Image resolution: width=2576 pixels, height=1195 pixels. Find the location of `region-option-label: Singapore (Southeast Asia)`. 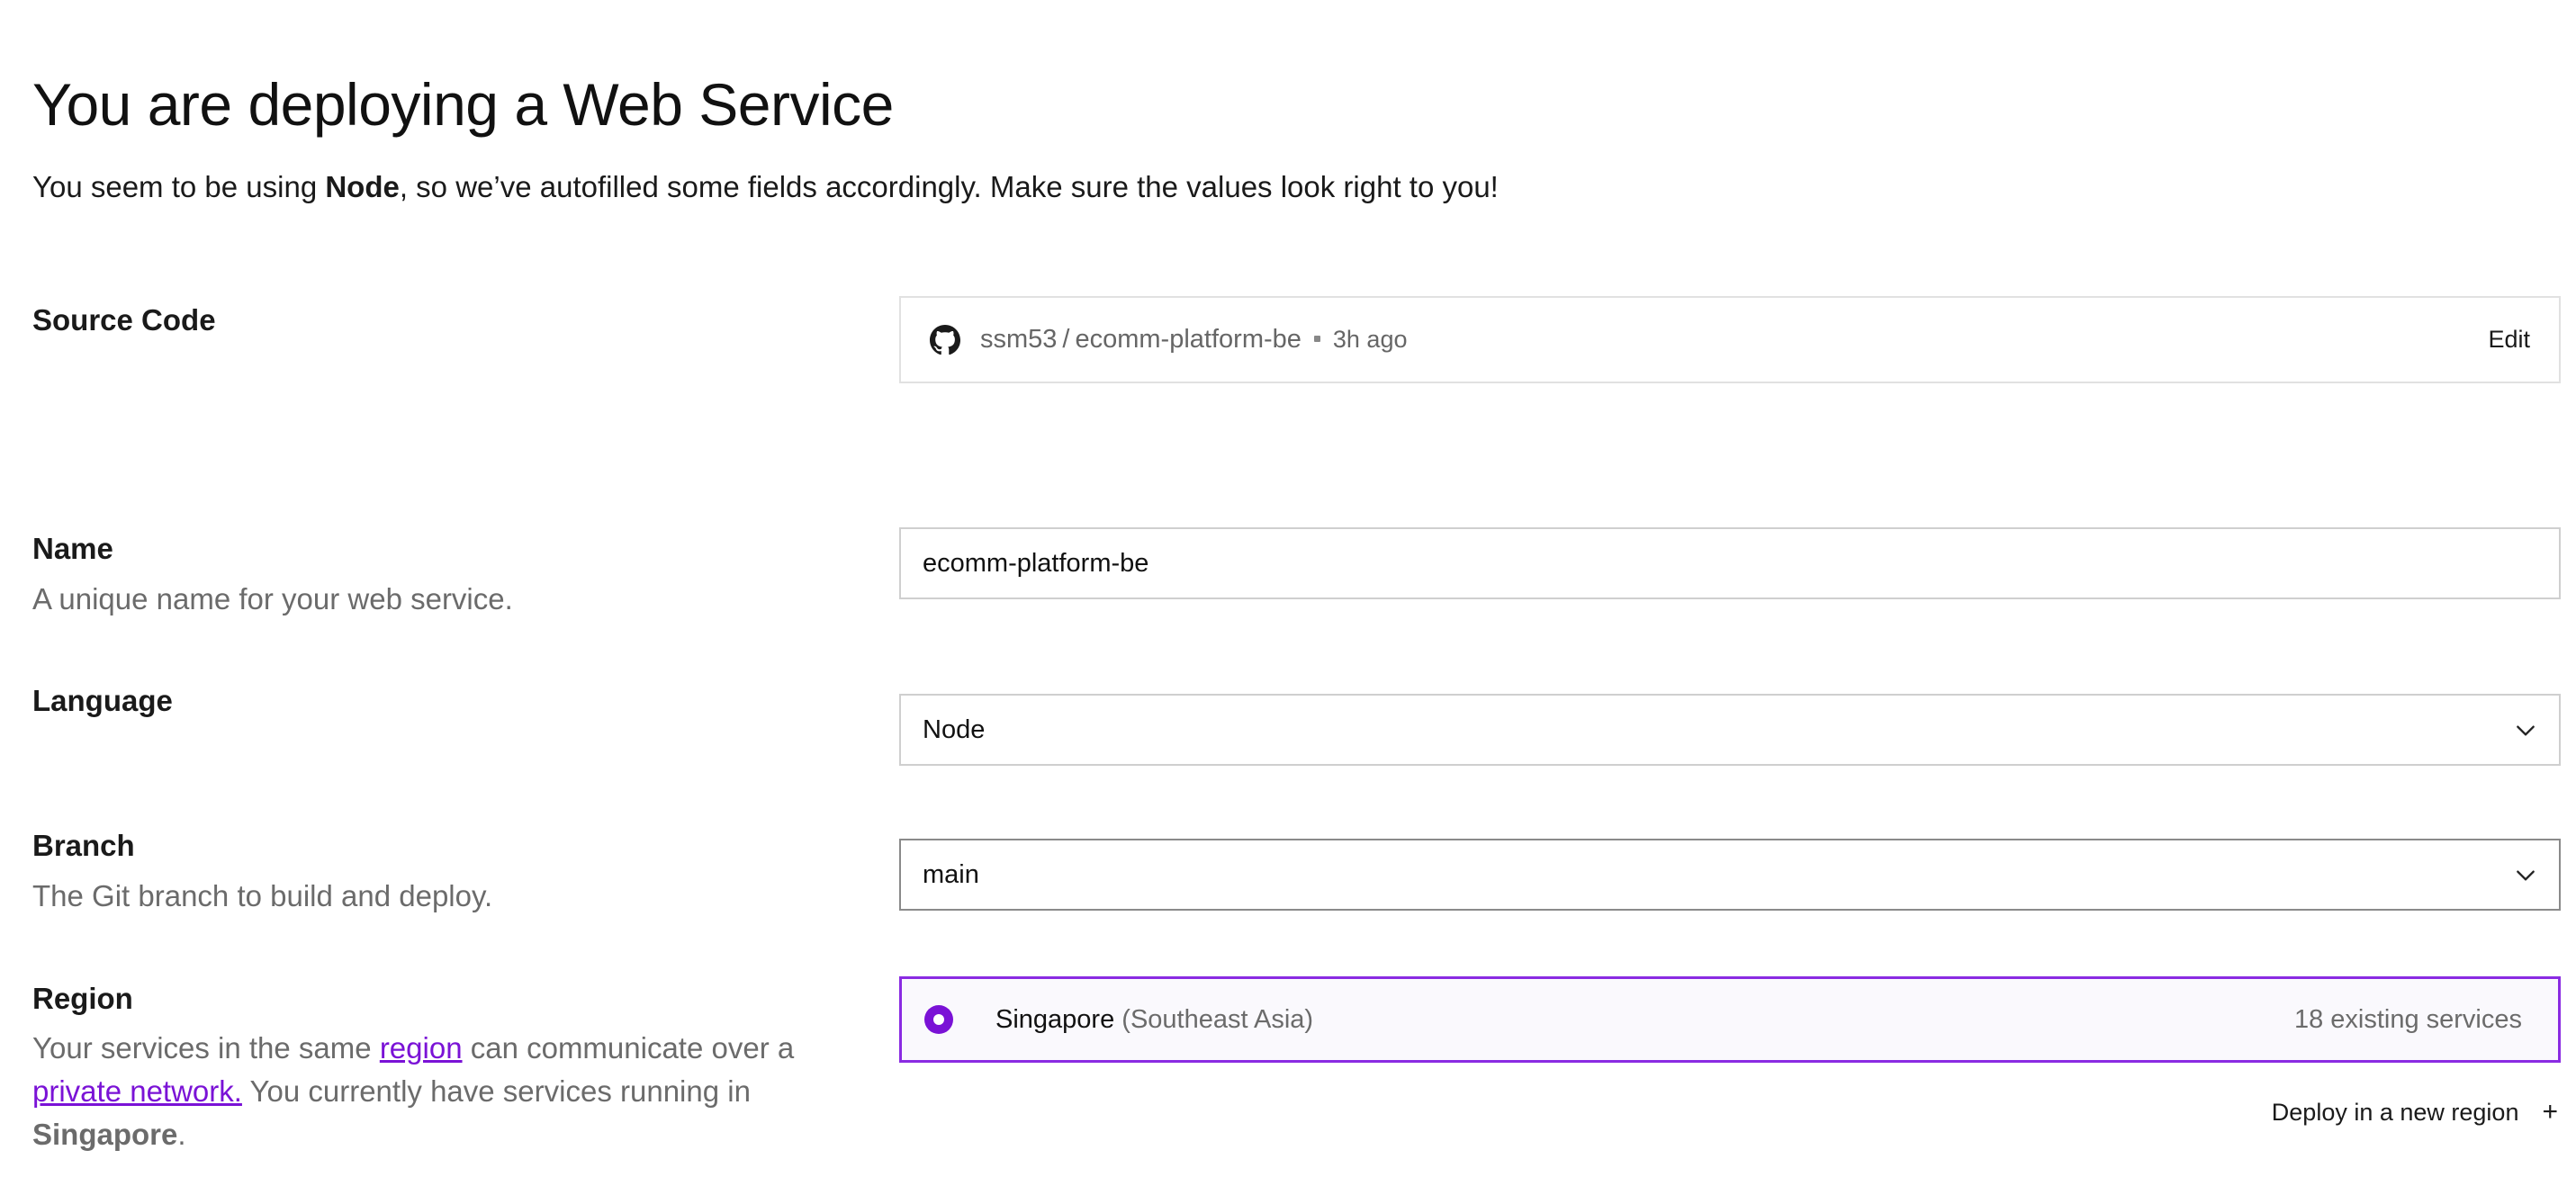

region-option-label: Singapore (Southeast Asia) is located at coordinates (1154, 1020).